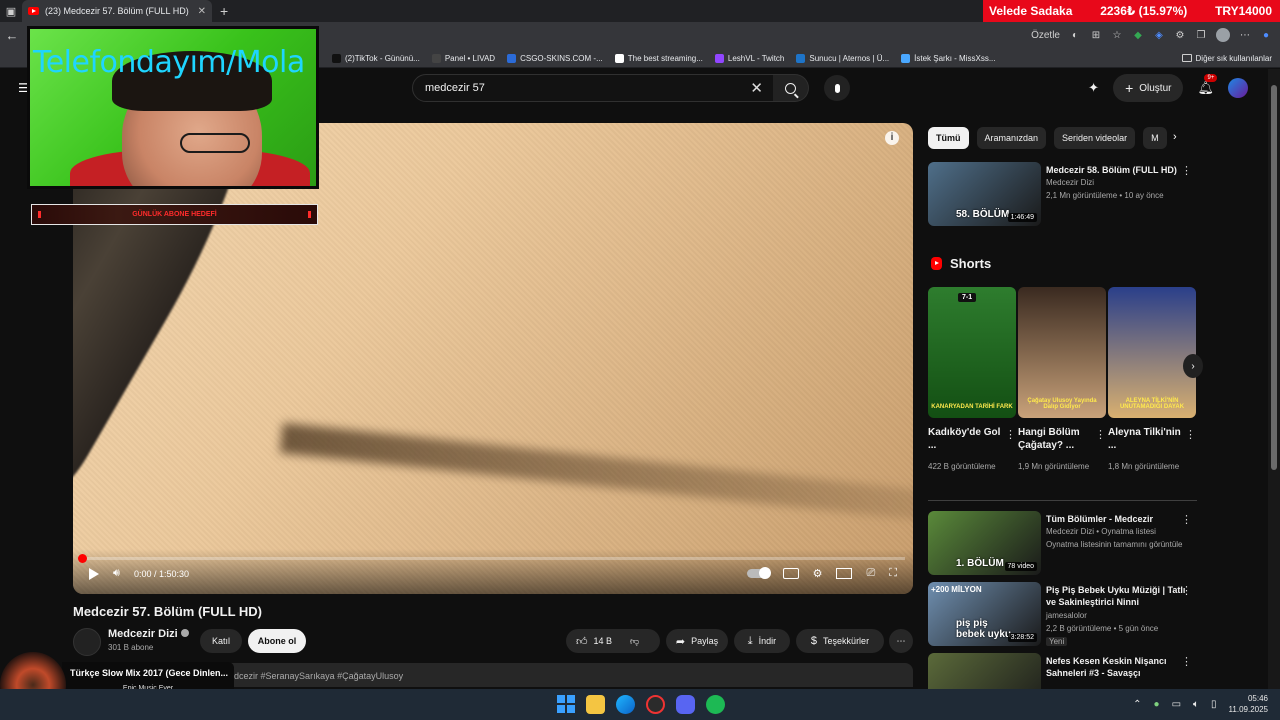  Describe the element at coordinates (756, 88) in the screenshot. I see `clear-search-icon: ✕` at that location.